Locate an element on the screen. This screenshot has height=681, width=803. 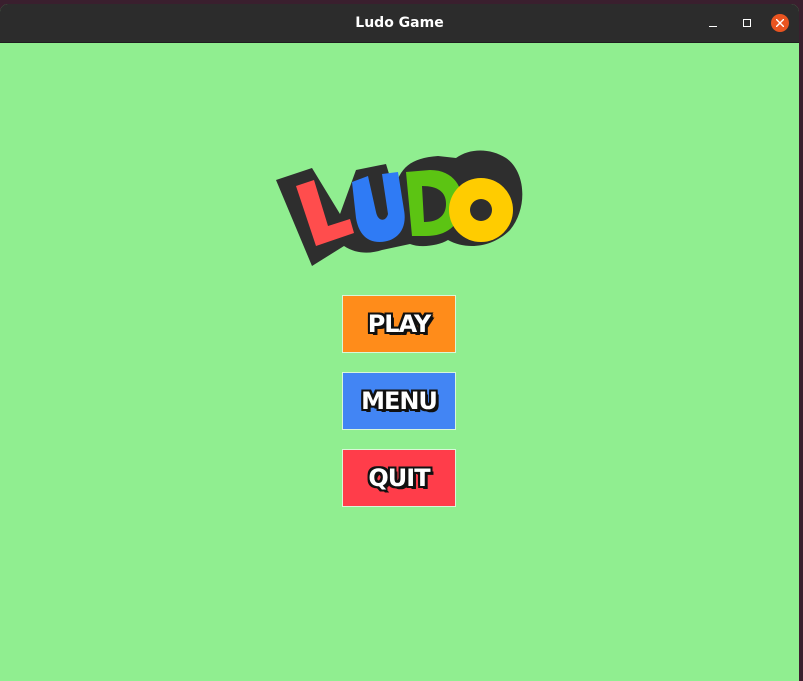
quit-button: QUIT is located at coordinates (399, 478).